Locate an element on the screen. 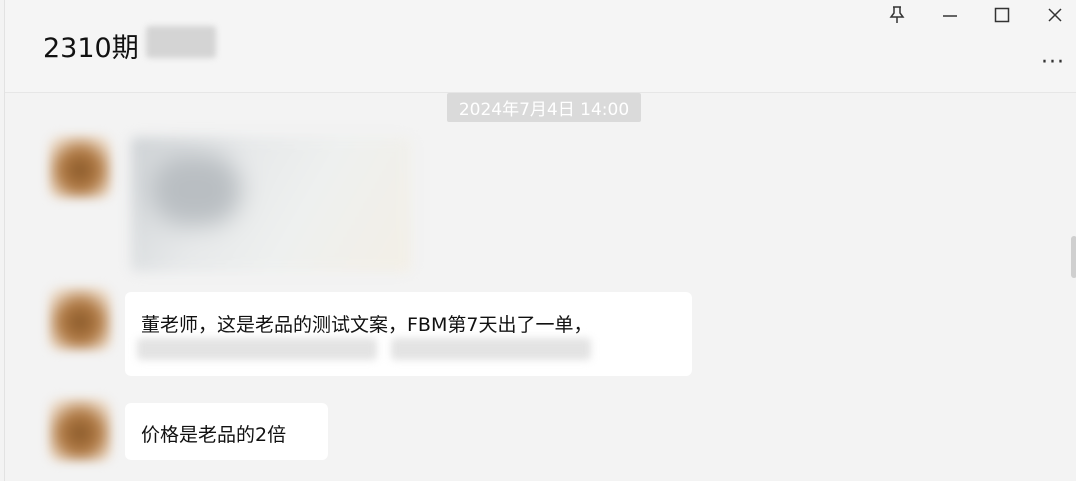  message-timestamp: 2024年7月4日 14:00 is located at coordinates (544, 107).